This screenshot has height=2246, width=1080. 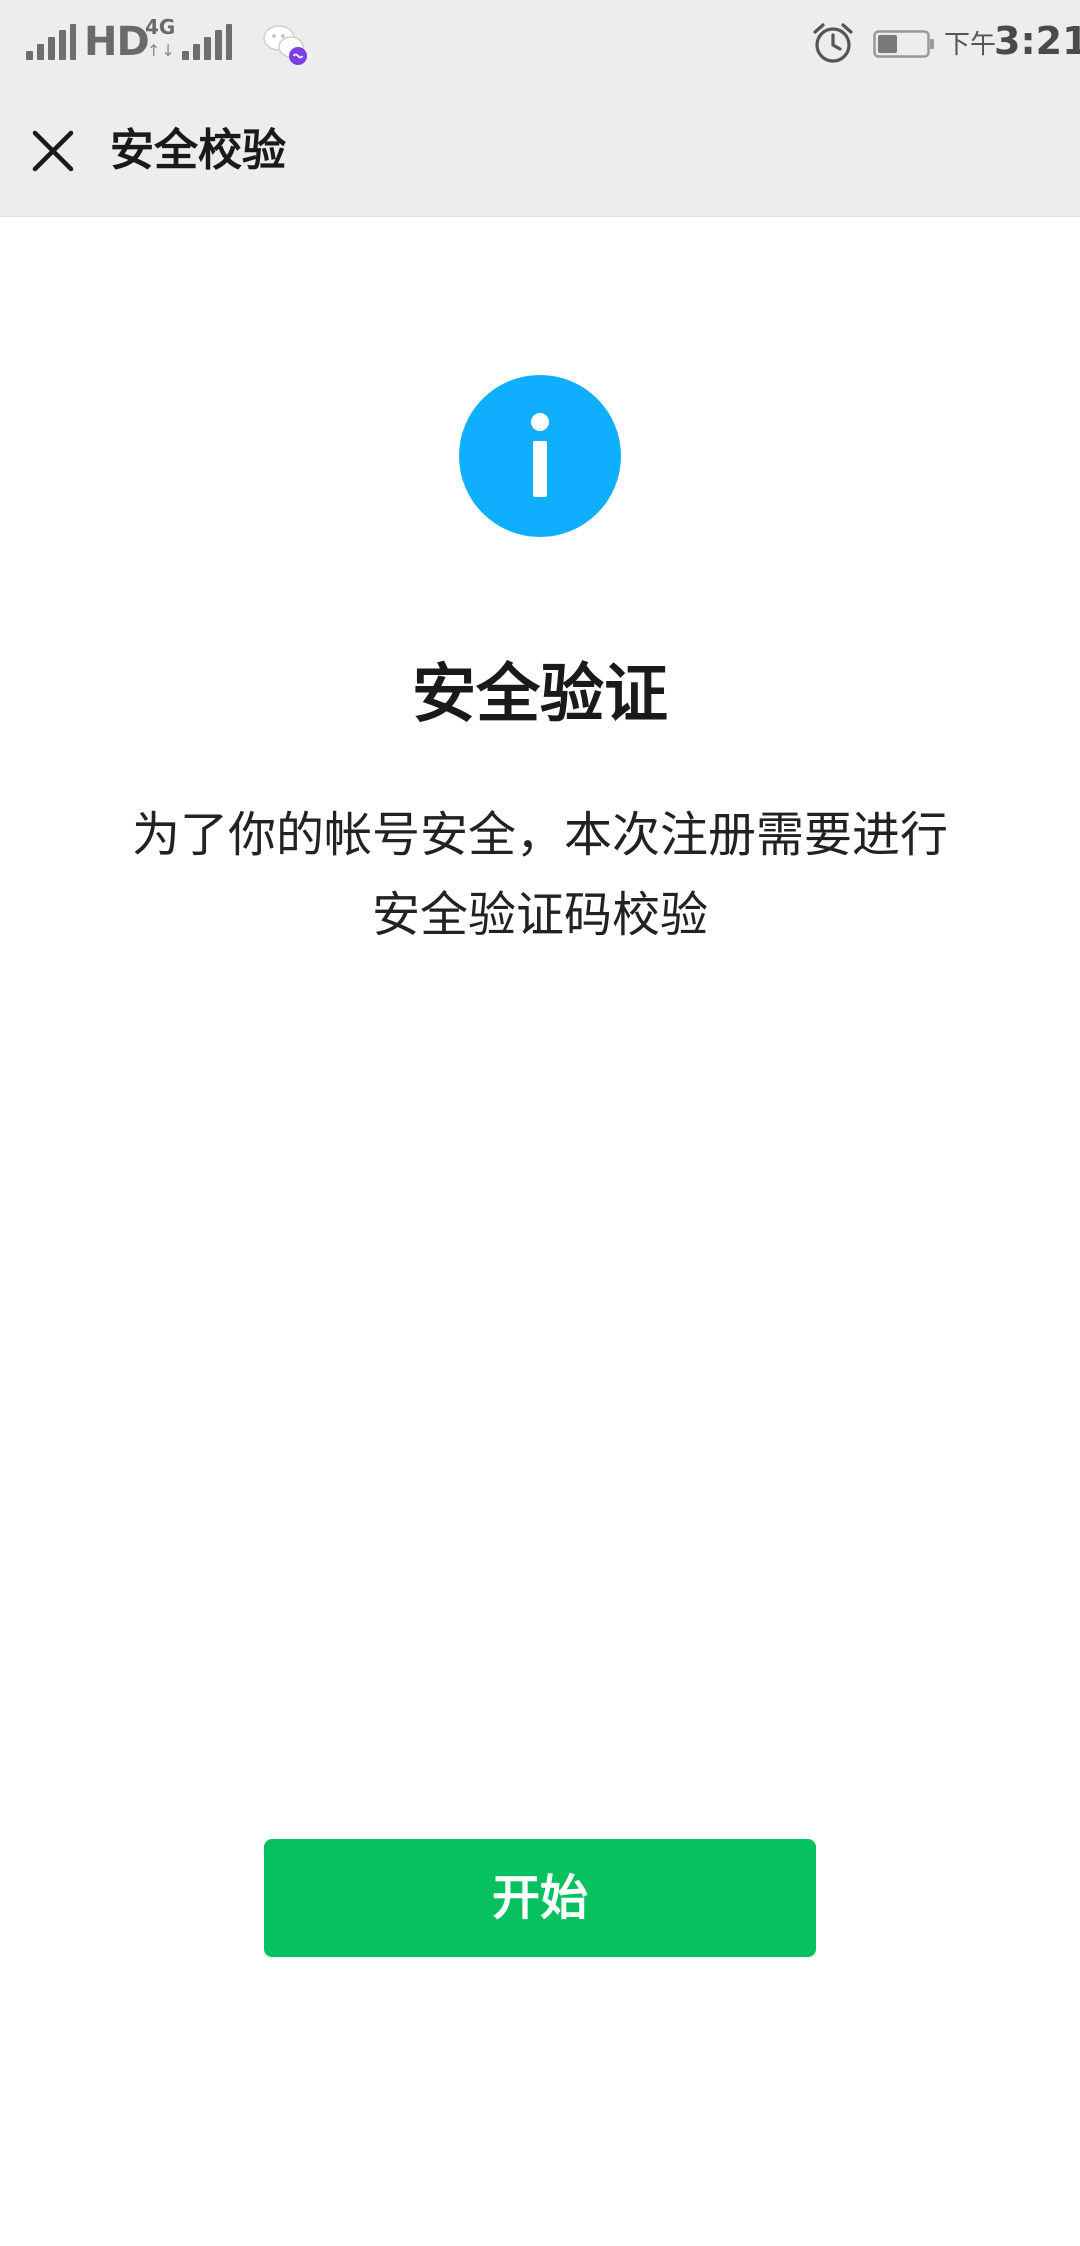 I want to click on wechat-icon, so click(x=285, y=45).